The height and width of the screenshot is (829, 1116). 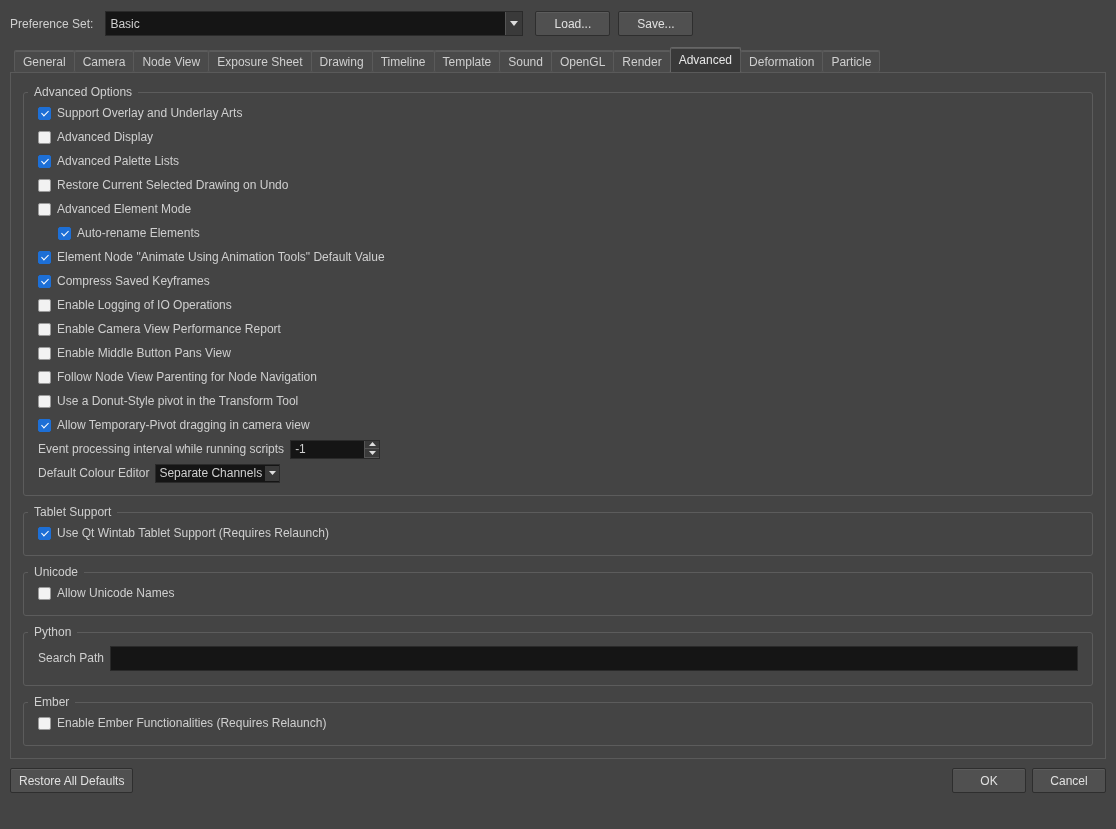 What do you see at coordinates (104, 61) in the screenshot?
I see `tab: Camera` at bounding box center [104, 61].